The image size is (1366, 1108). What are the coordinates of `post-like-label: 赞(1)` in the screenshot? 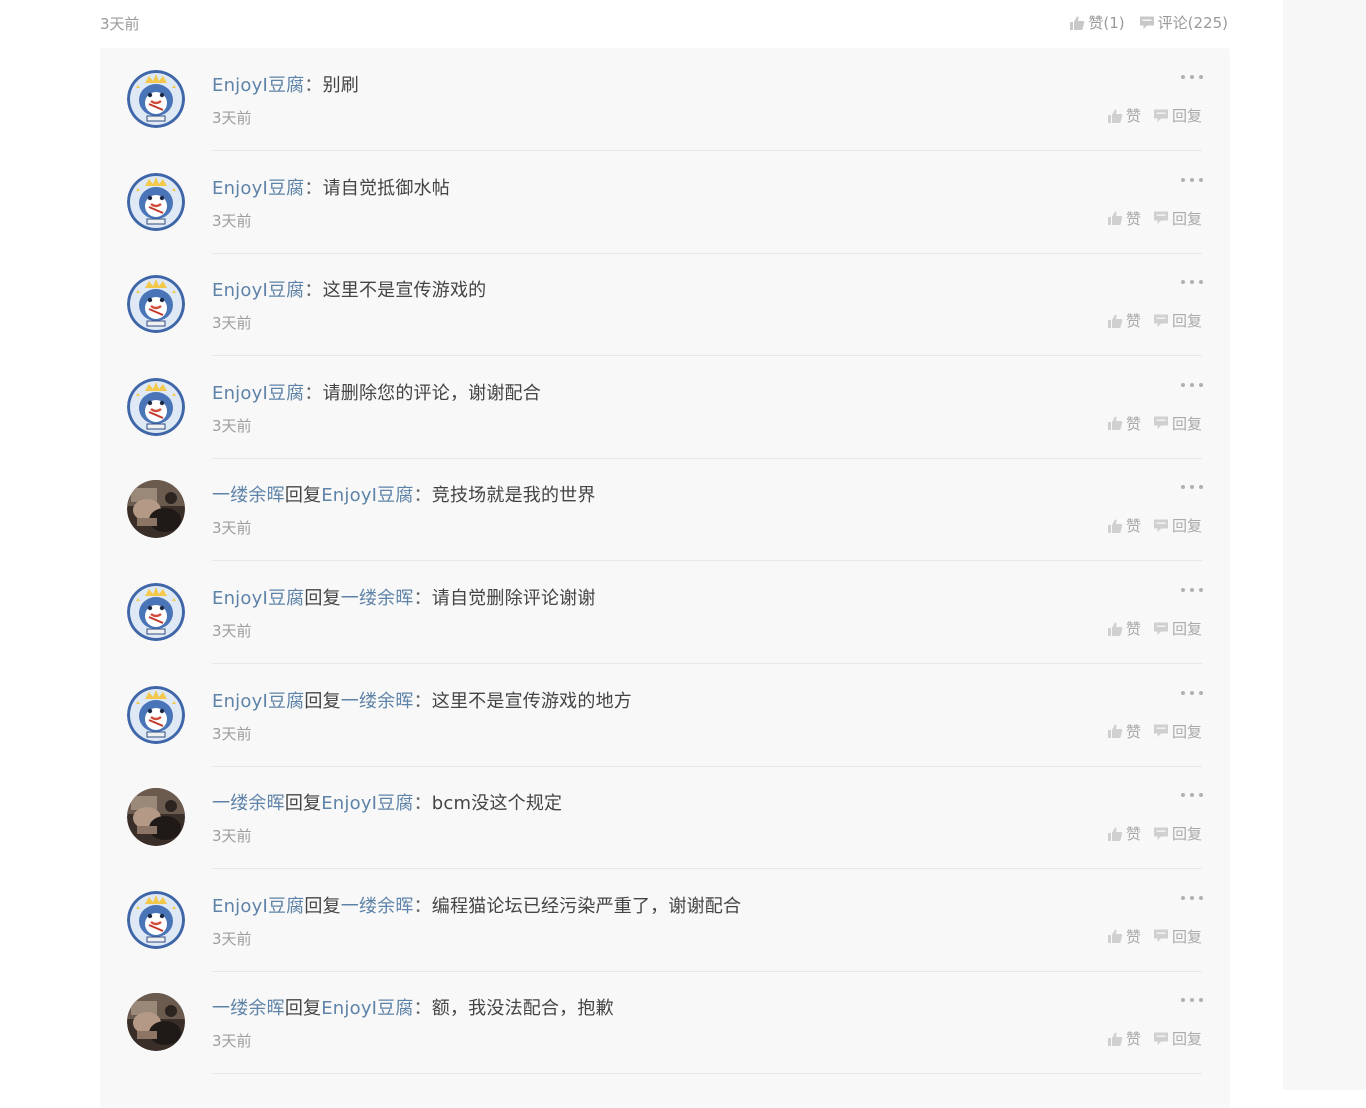 It's located at (1106, 23).